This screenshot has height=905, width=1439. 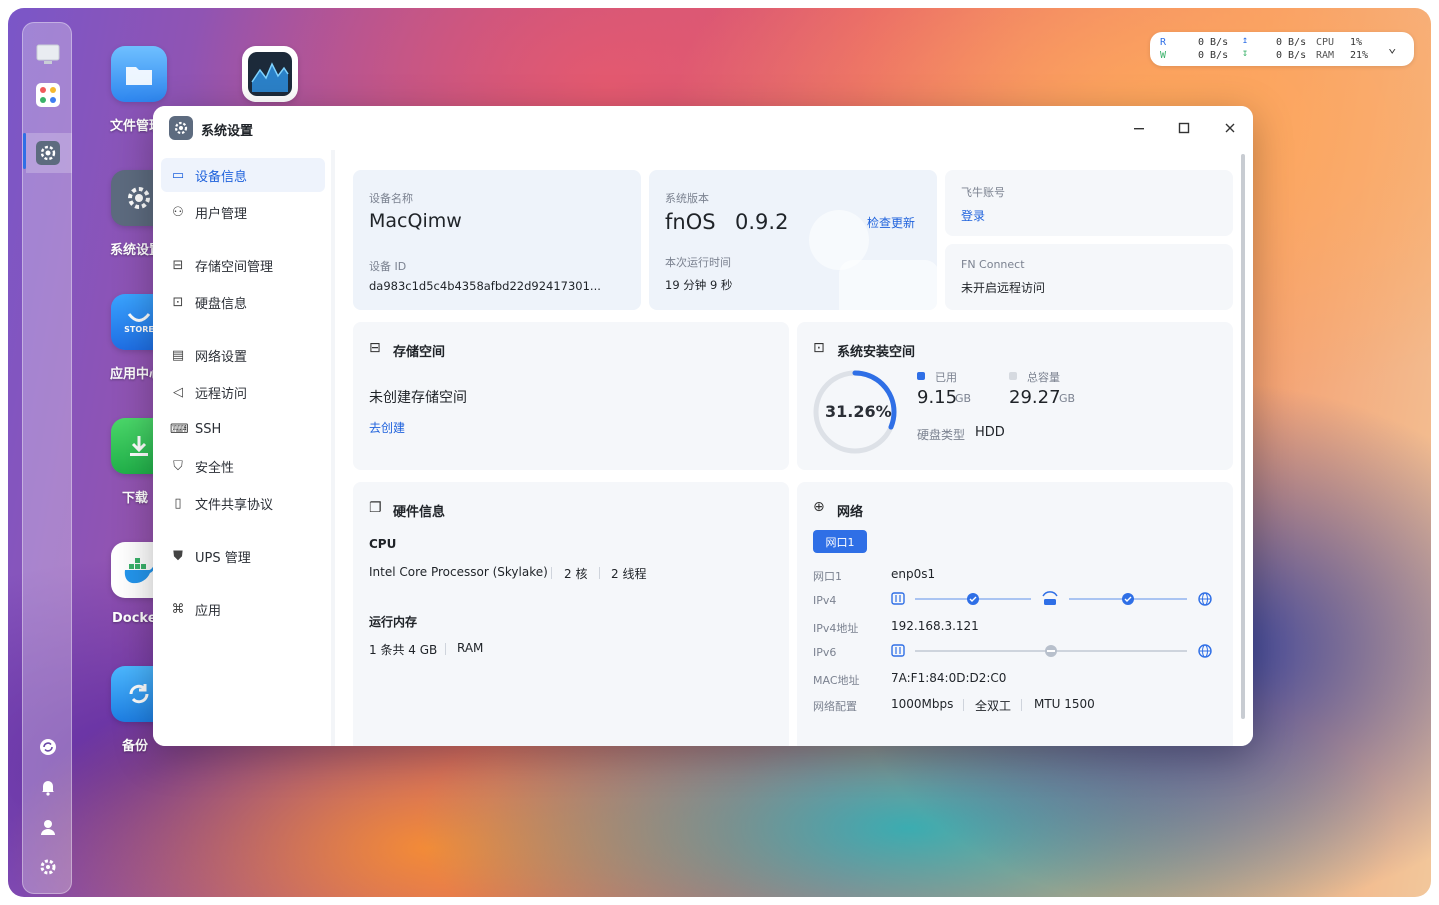 What do you see at coordinates (1230, 128) in the screenshot?
I see `close-button` at bounding box center [1230, 128].